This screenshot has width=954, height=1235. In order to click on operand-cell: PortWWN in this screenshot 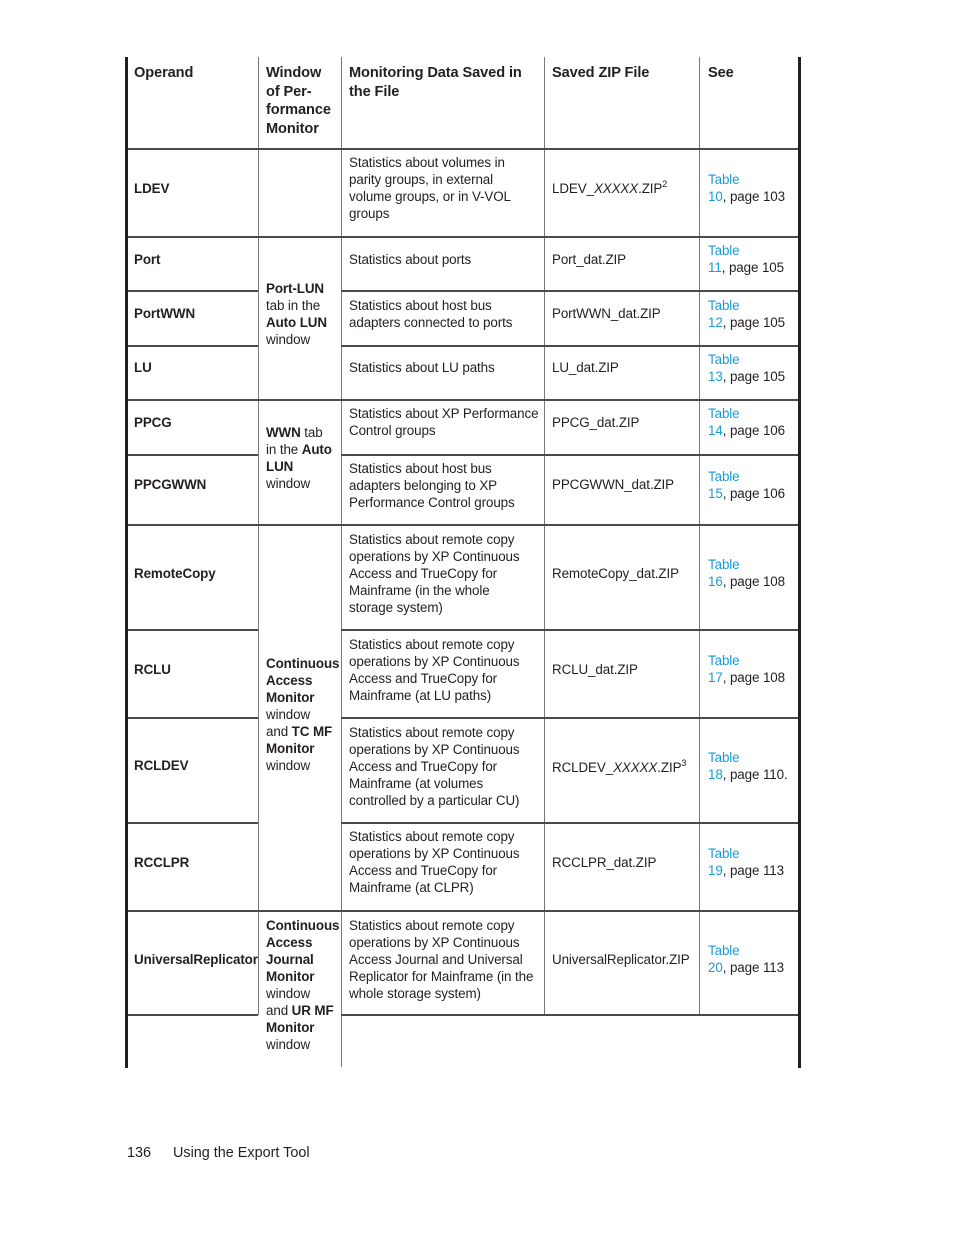, I will do `click(165, 313)`.